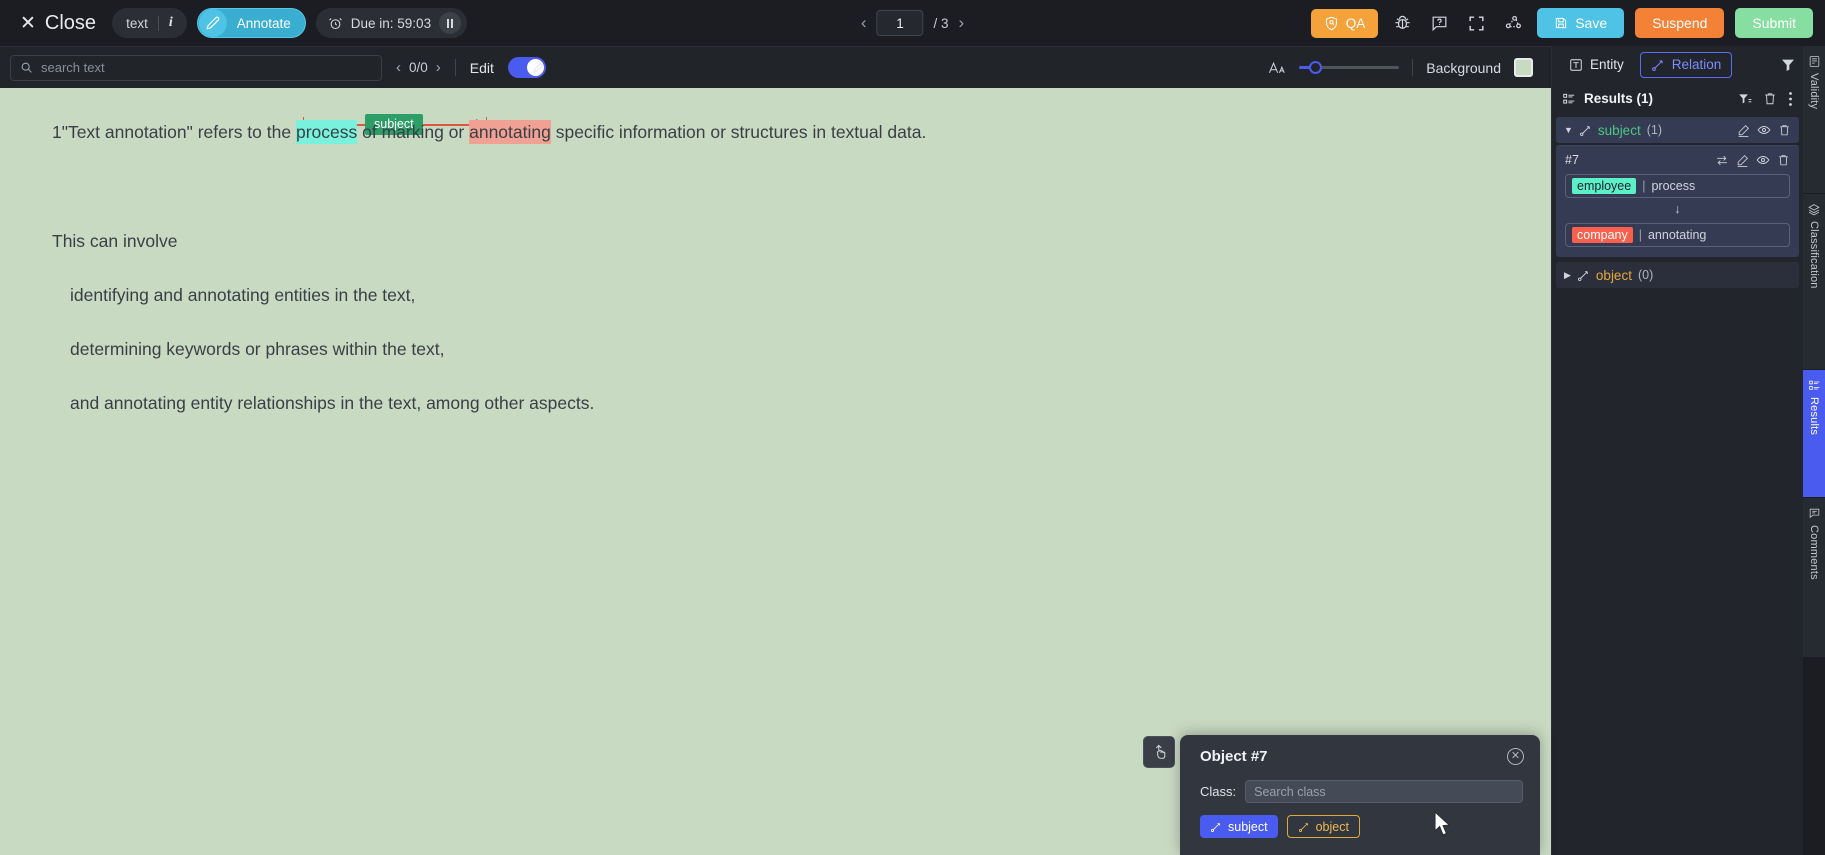 This screenshot has width=1825, height=855. What do you see at coordinates (1476, 23) in the screenshot?
I see `fullscreen-icon` at bounding box center [1476, 23].